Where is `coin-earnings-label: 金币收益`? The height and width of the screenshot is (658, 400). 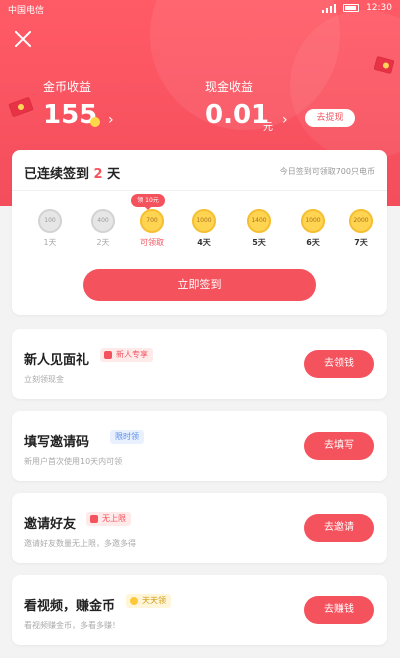
coin-earnings-label: 金币收益 is located at coordinates (67, 87).